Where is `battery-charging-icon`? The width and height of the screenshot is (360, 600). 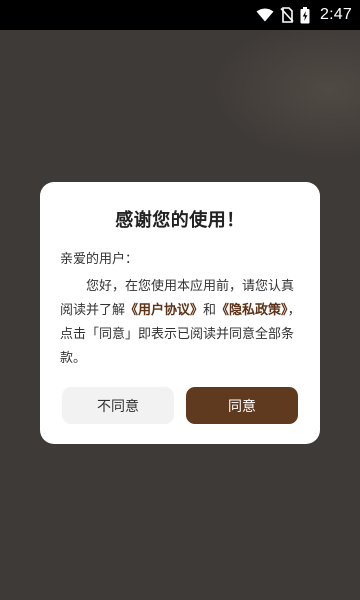 battery-charging-icon is located at coordinates (305, 15).